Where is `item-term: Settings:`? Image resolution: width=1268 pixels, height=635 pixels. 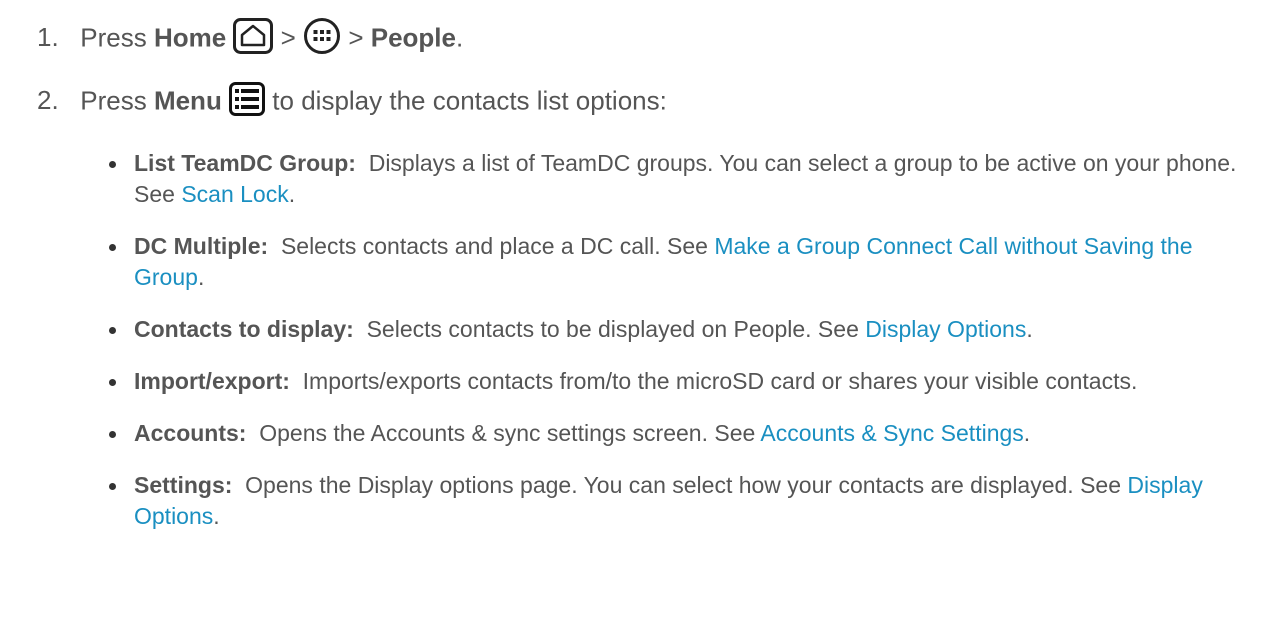 item-term: Settings: is located at coordinates (183, 485).